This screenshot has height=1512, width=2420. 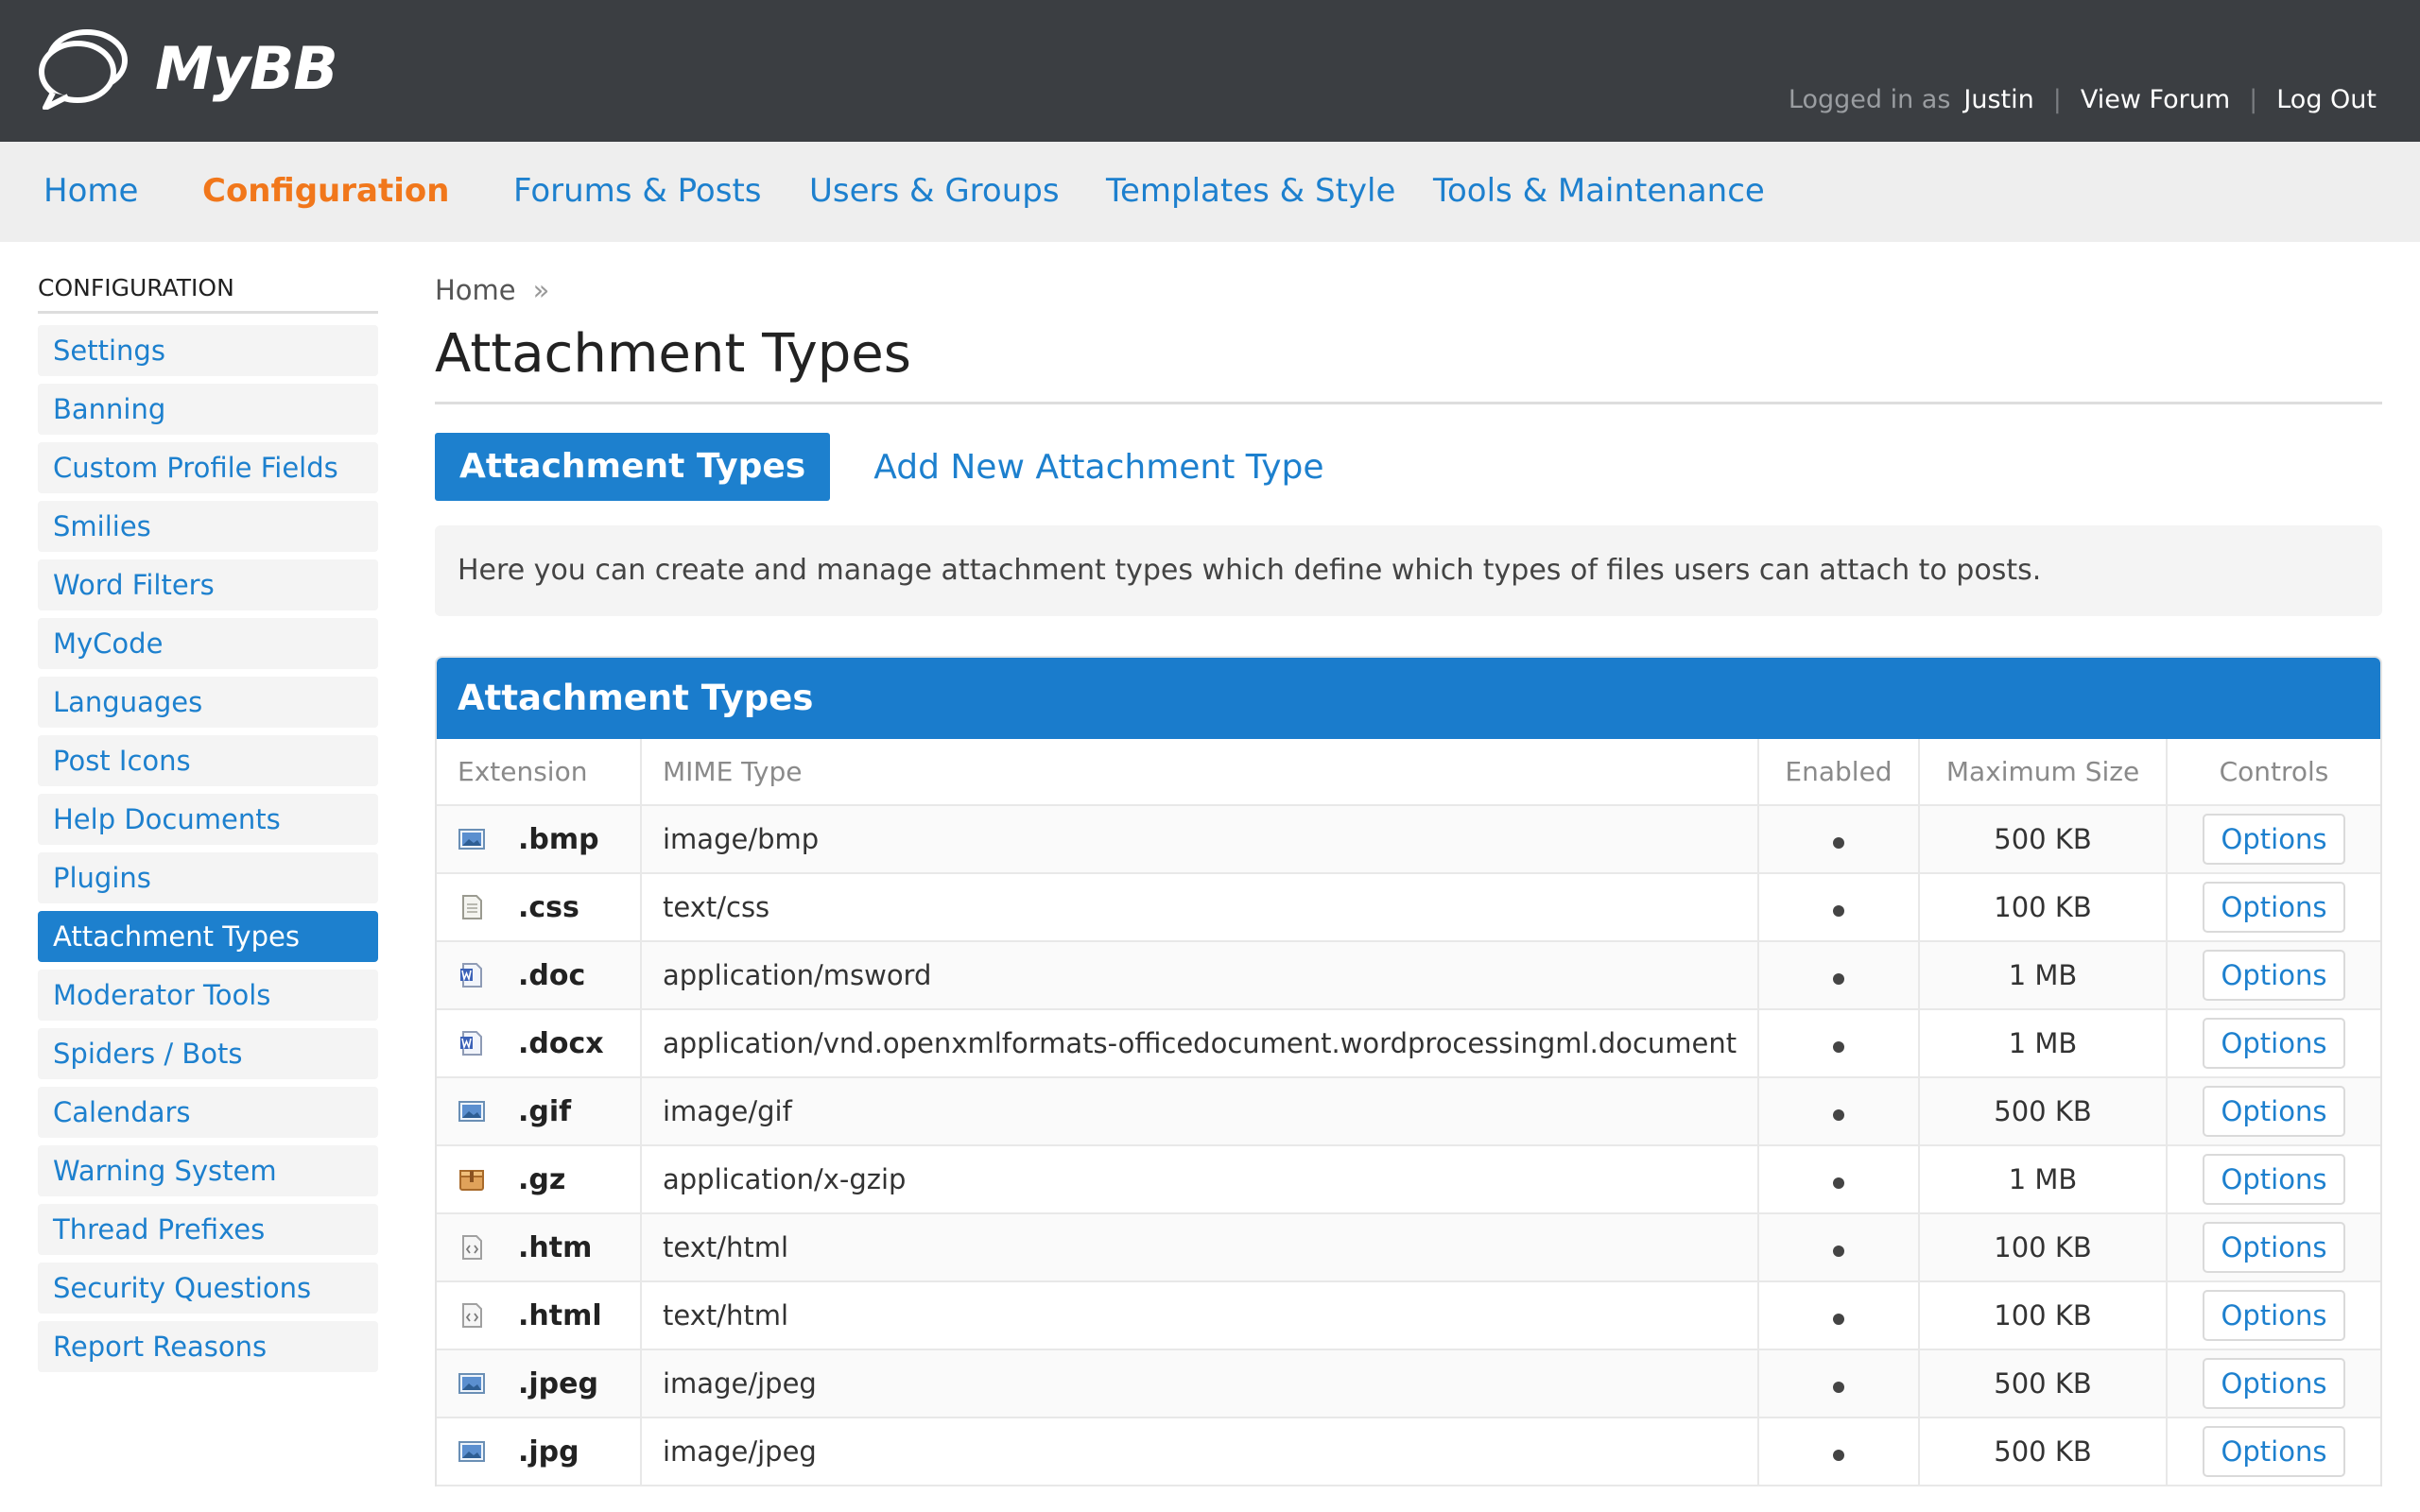 I want to click on extension-label: .doc, so click(x=552, y=975).